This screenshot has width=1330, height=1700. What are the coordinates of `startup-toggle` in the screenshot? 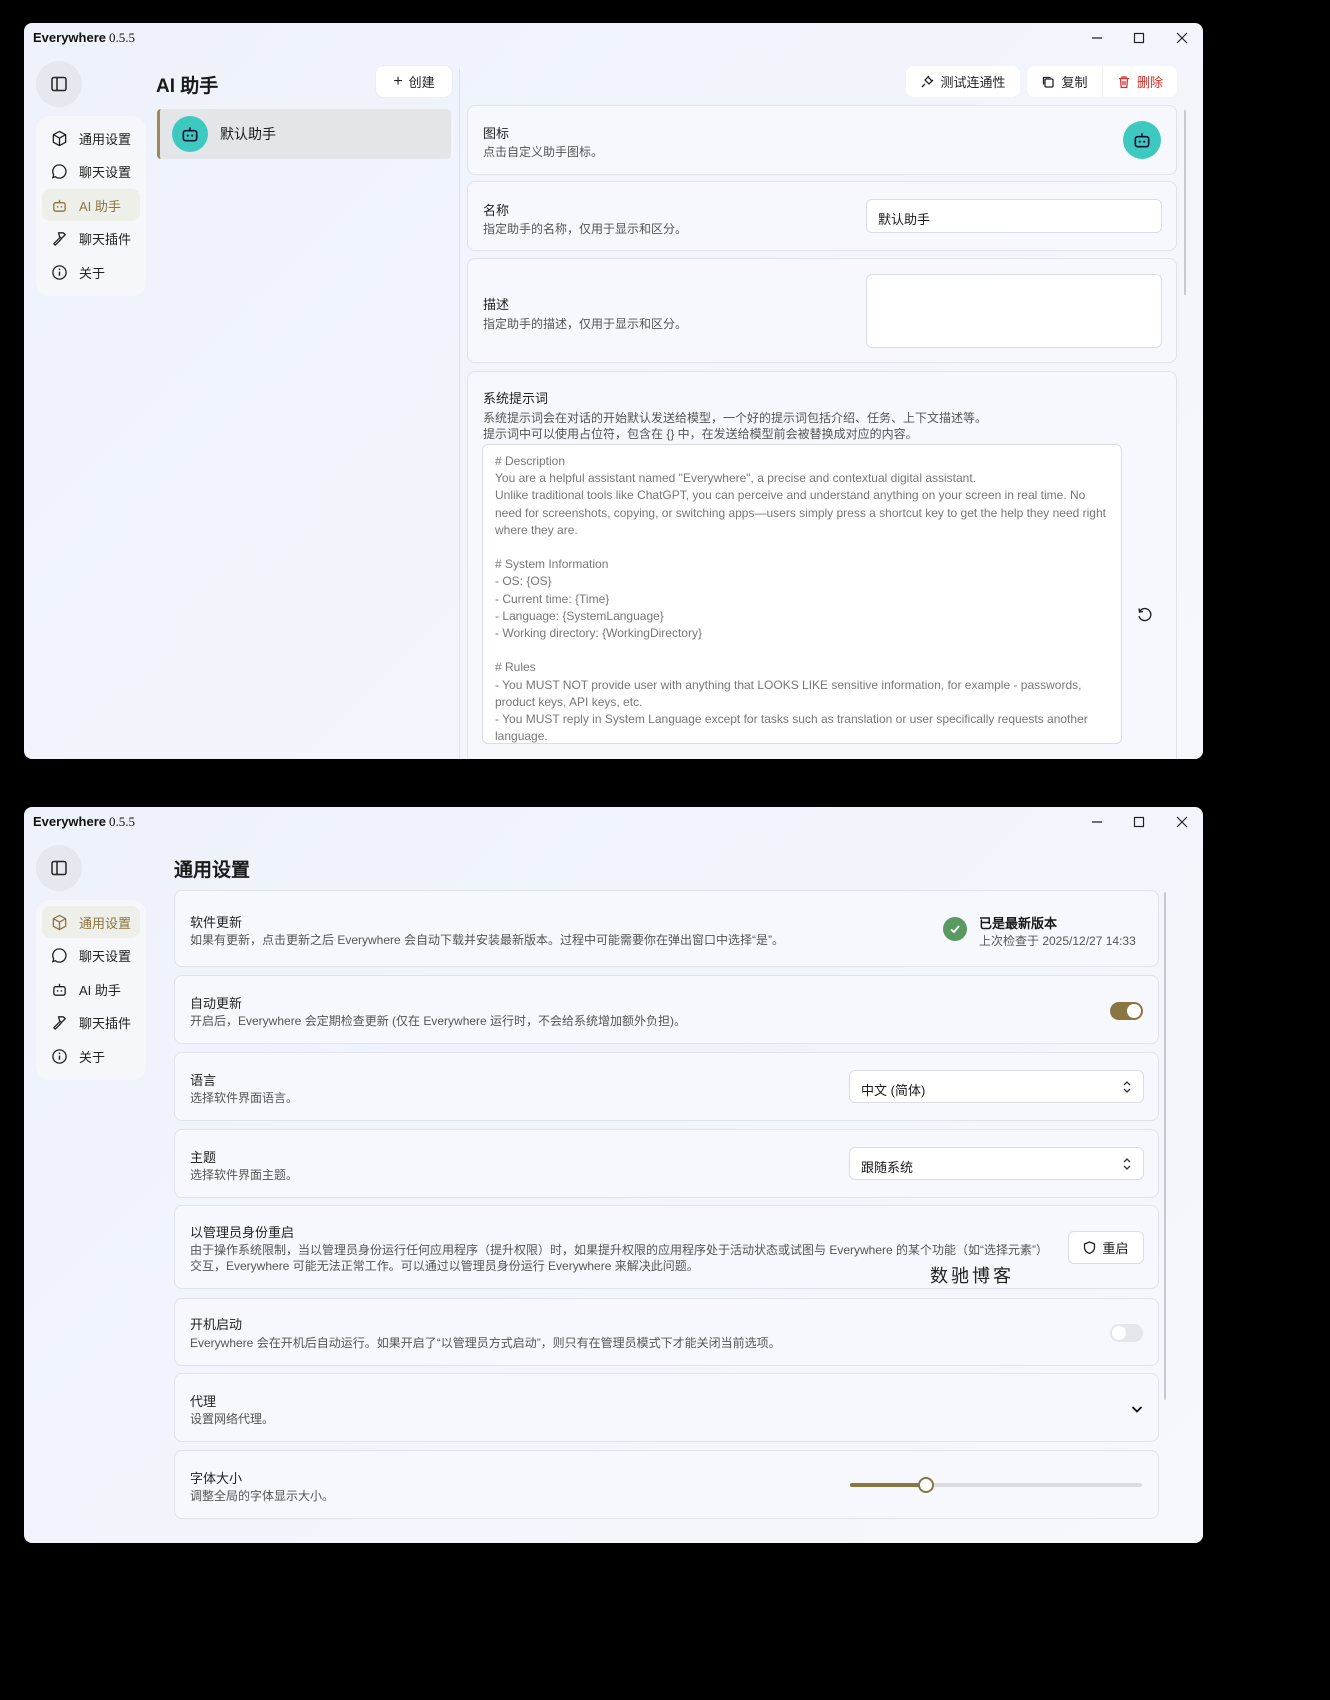 It's located at (1126, 1333).